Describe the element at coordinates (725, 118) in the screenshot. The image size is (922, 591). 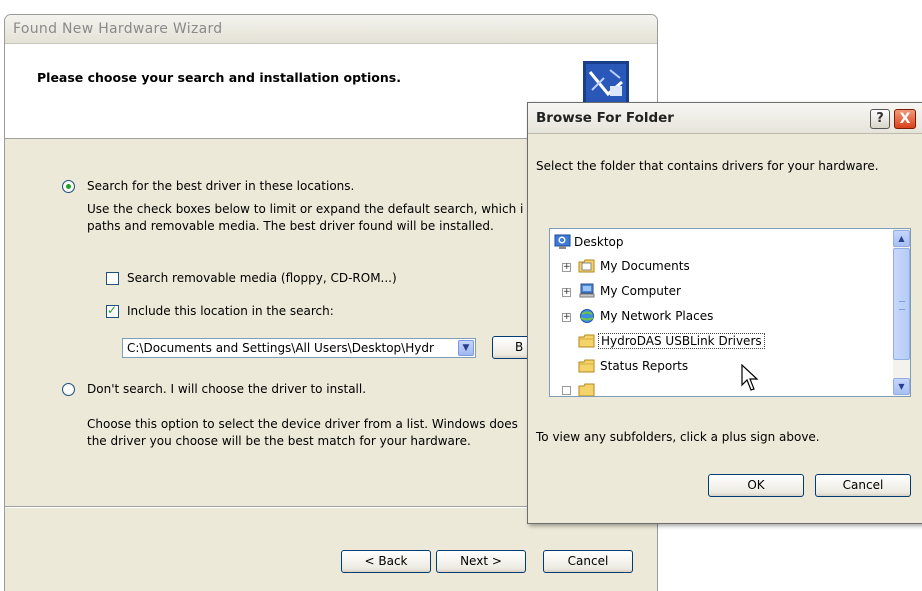
I see `browse-title-bar: Browse For Folder ? X` at that location.